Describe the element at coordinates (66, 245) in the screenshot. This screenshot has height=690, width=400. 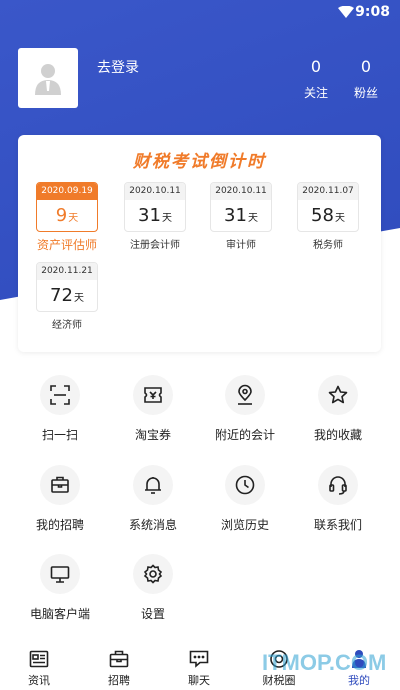
I see `countdown-exam-name: 资产评估师` at that location.